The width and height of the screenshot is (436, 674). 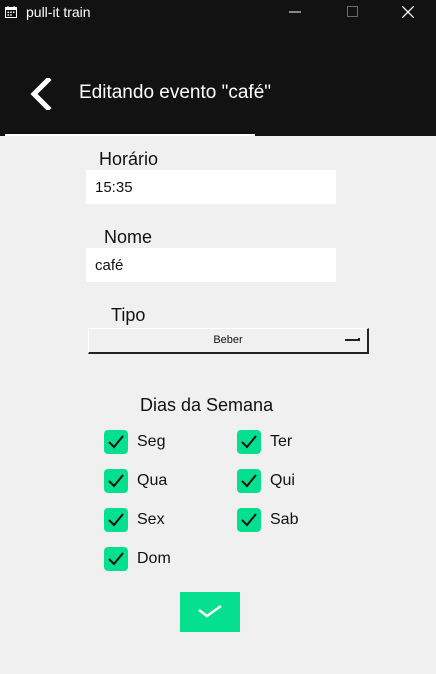 I want to click on window-titlebar: pull-it train, so click(x=218, y=12).